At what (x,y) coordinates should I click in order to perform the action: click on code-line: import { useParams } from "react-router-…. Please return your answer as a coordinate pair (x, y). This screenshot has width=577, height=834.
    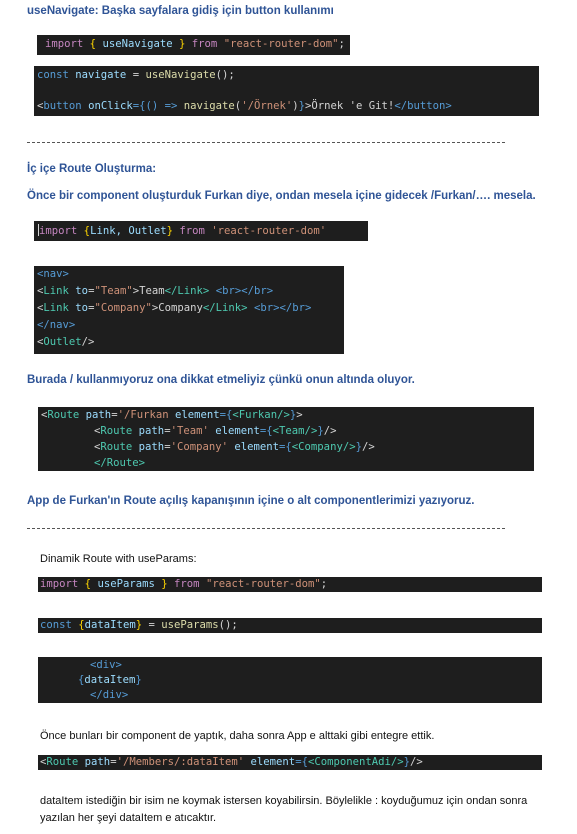
    Looking at the image, I should click on (184, 584).